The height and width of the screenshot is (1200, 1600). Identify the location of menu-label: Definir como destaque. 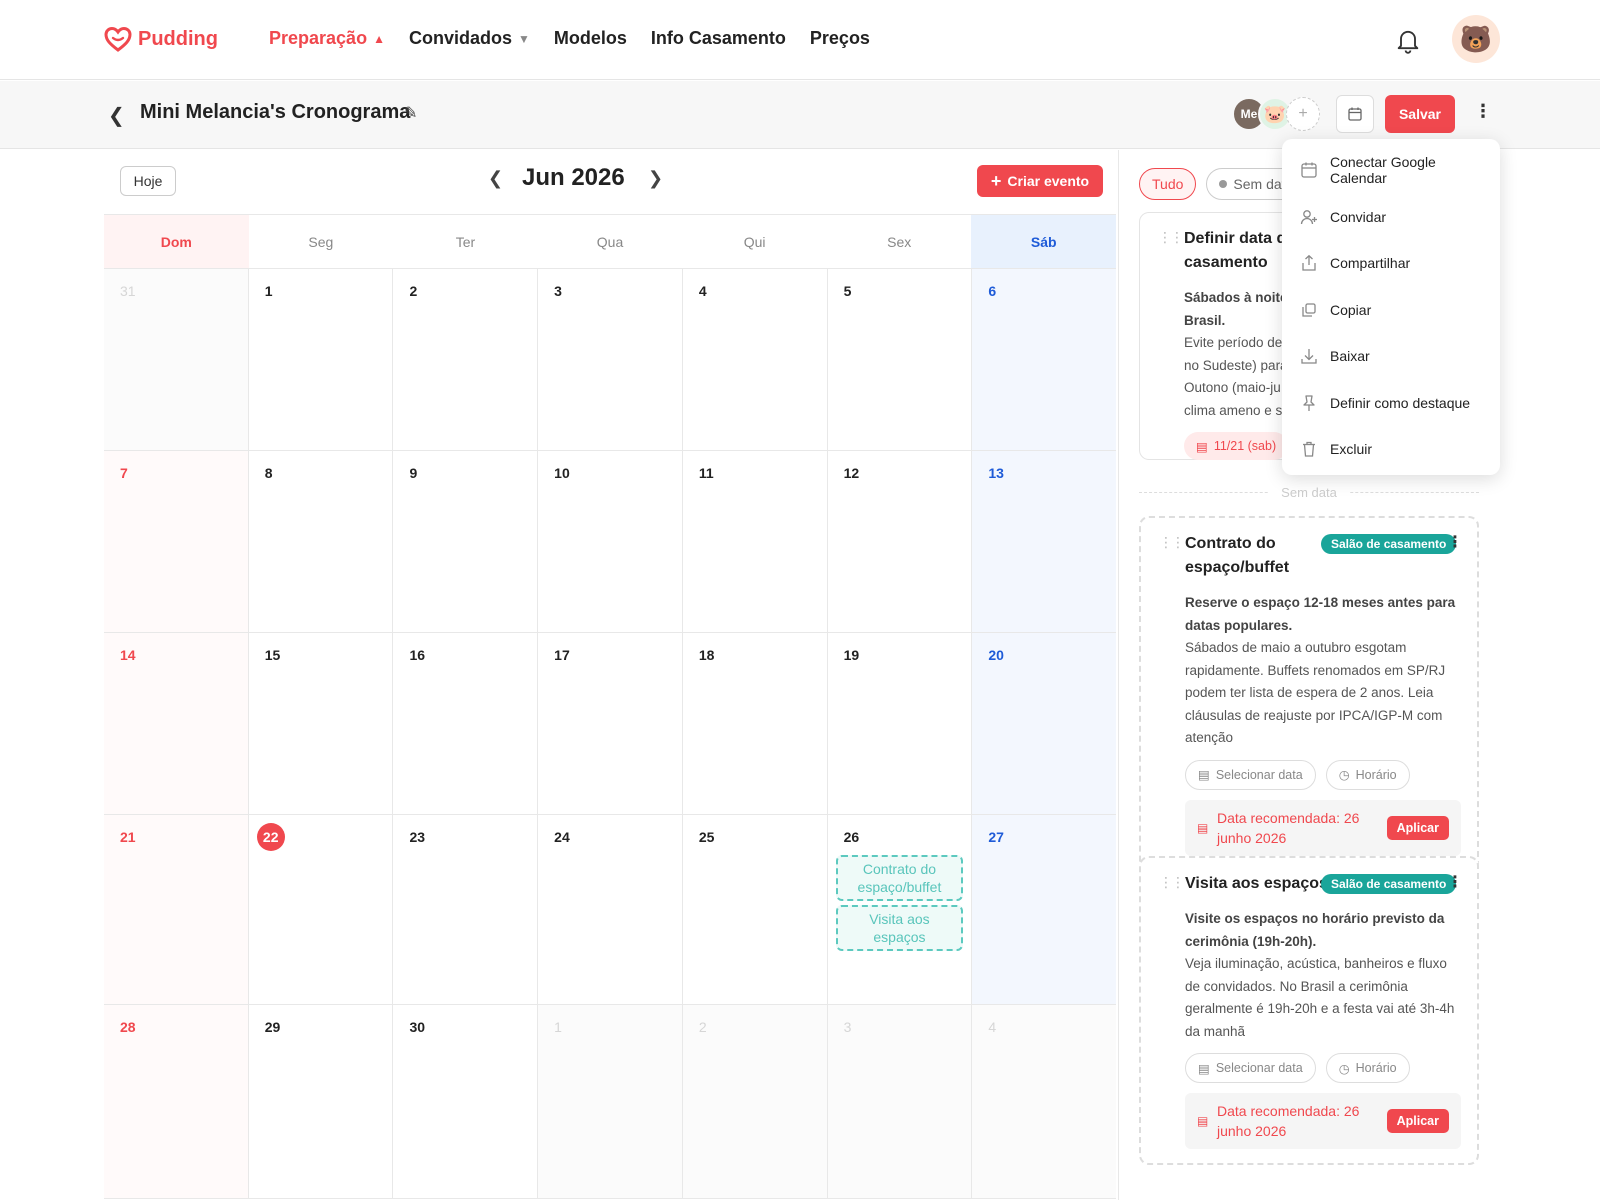
(1400, 402).